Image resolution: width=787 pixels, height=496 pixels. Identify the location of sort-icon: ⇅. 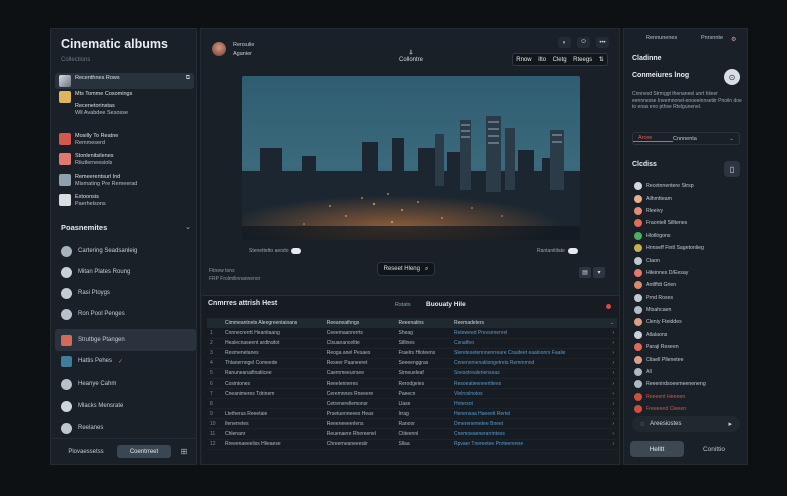
(601, 59).